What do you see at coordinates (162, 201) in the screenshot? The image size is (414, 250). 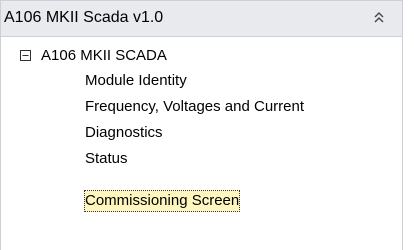 I see `tree-item-commissioning-screen: Commissioning Screen` at bounding box center [162, 201].